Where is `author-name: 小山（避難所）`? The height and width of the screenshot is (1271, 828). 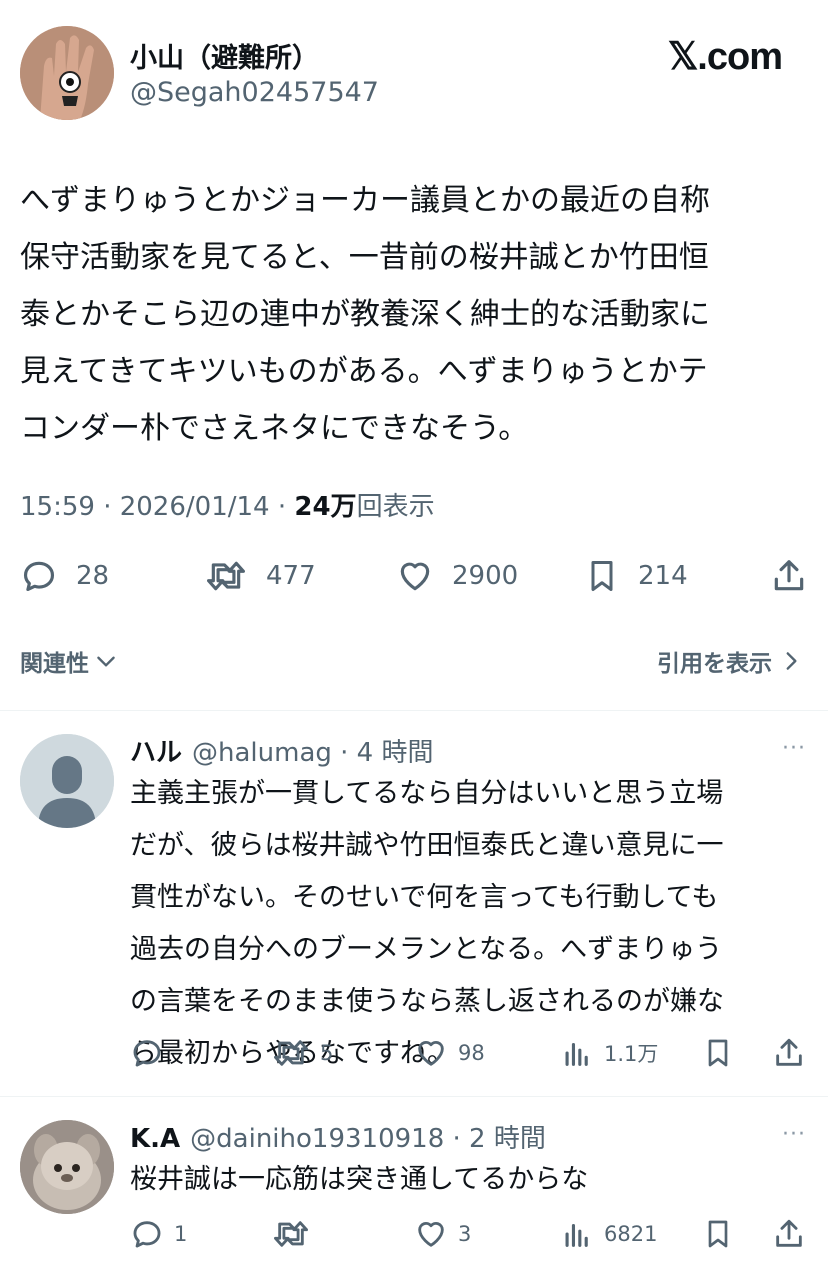
author-name: 小山（避難所） is located at coordinates (224, 55).